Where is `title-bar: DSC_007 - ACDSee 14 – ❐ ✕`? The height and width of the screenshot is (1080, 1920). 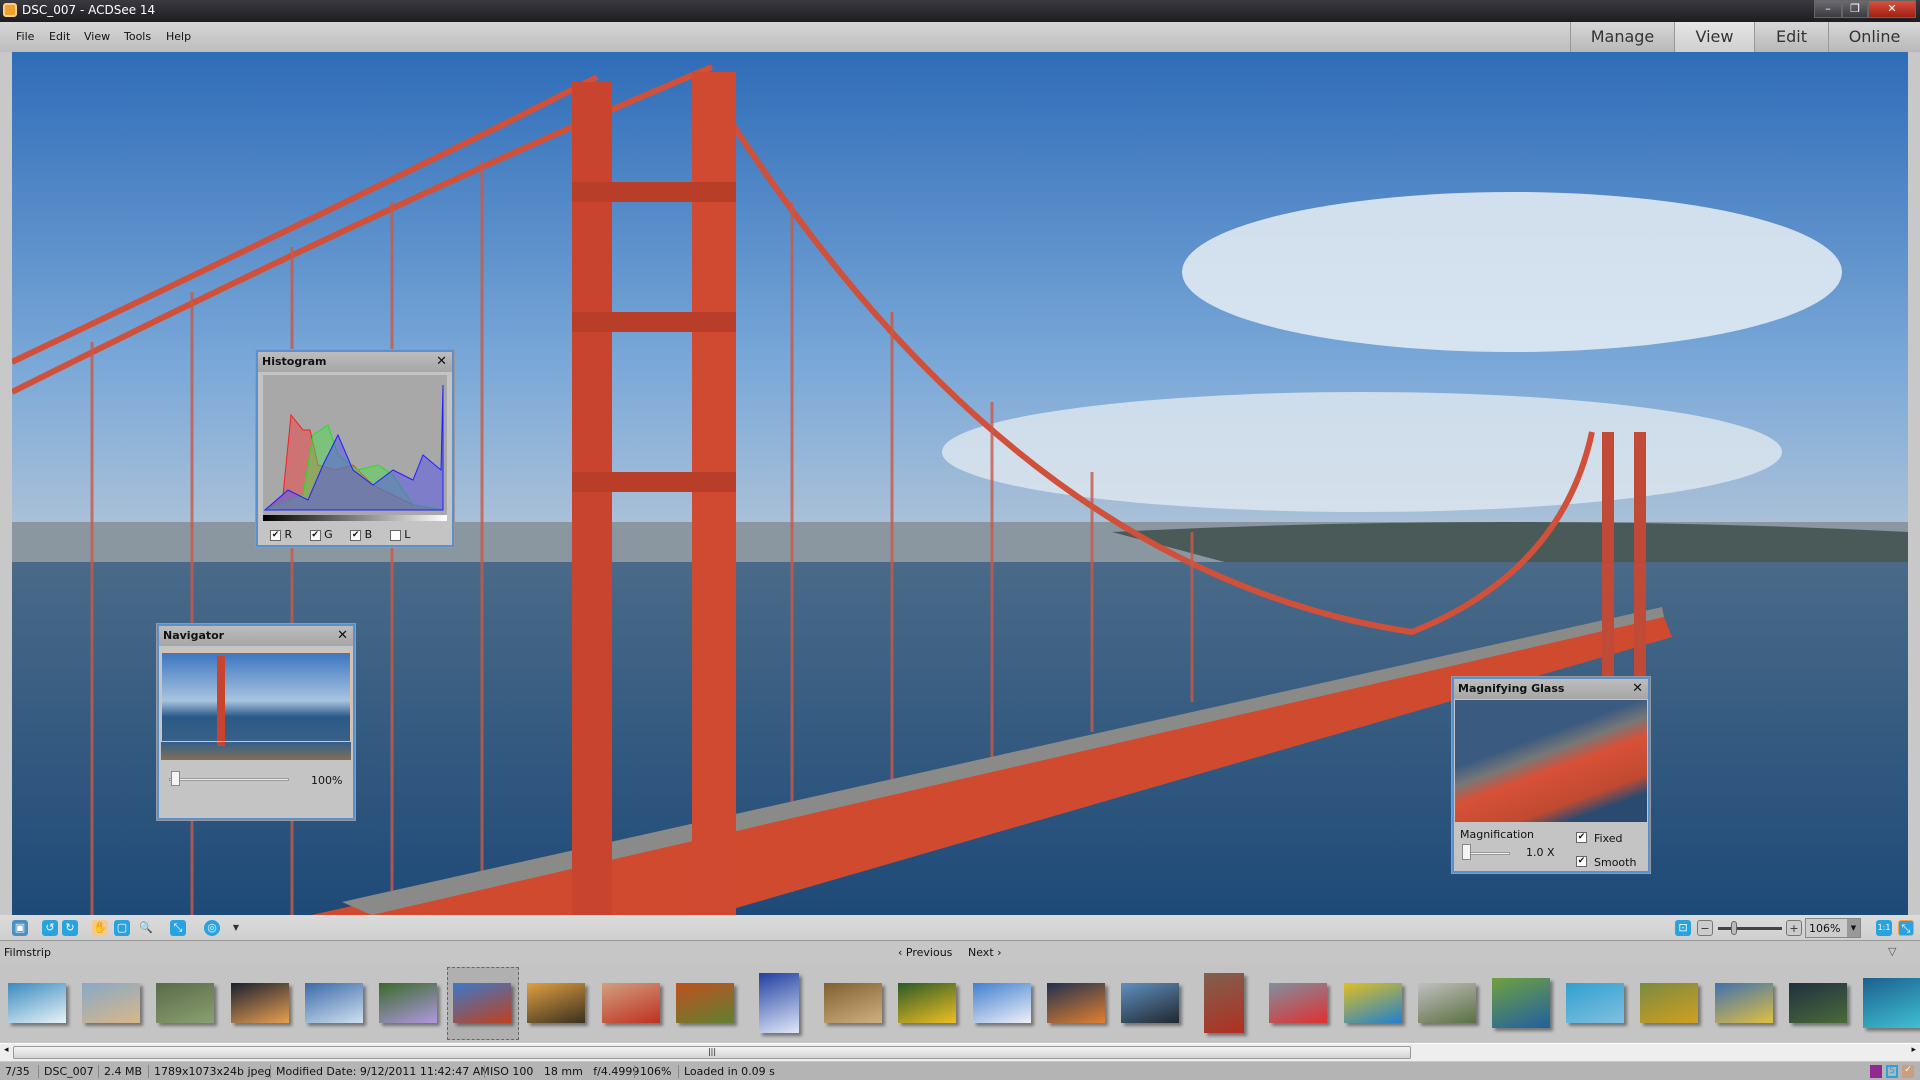
title-bar: DSC_007 - ACDSee 14 – ❐ ✕ is located at coordinates (960, 11).